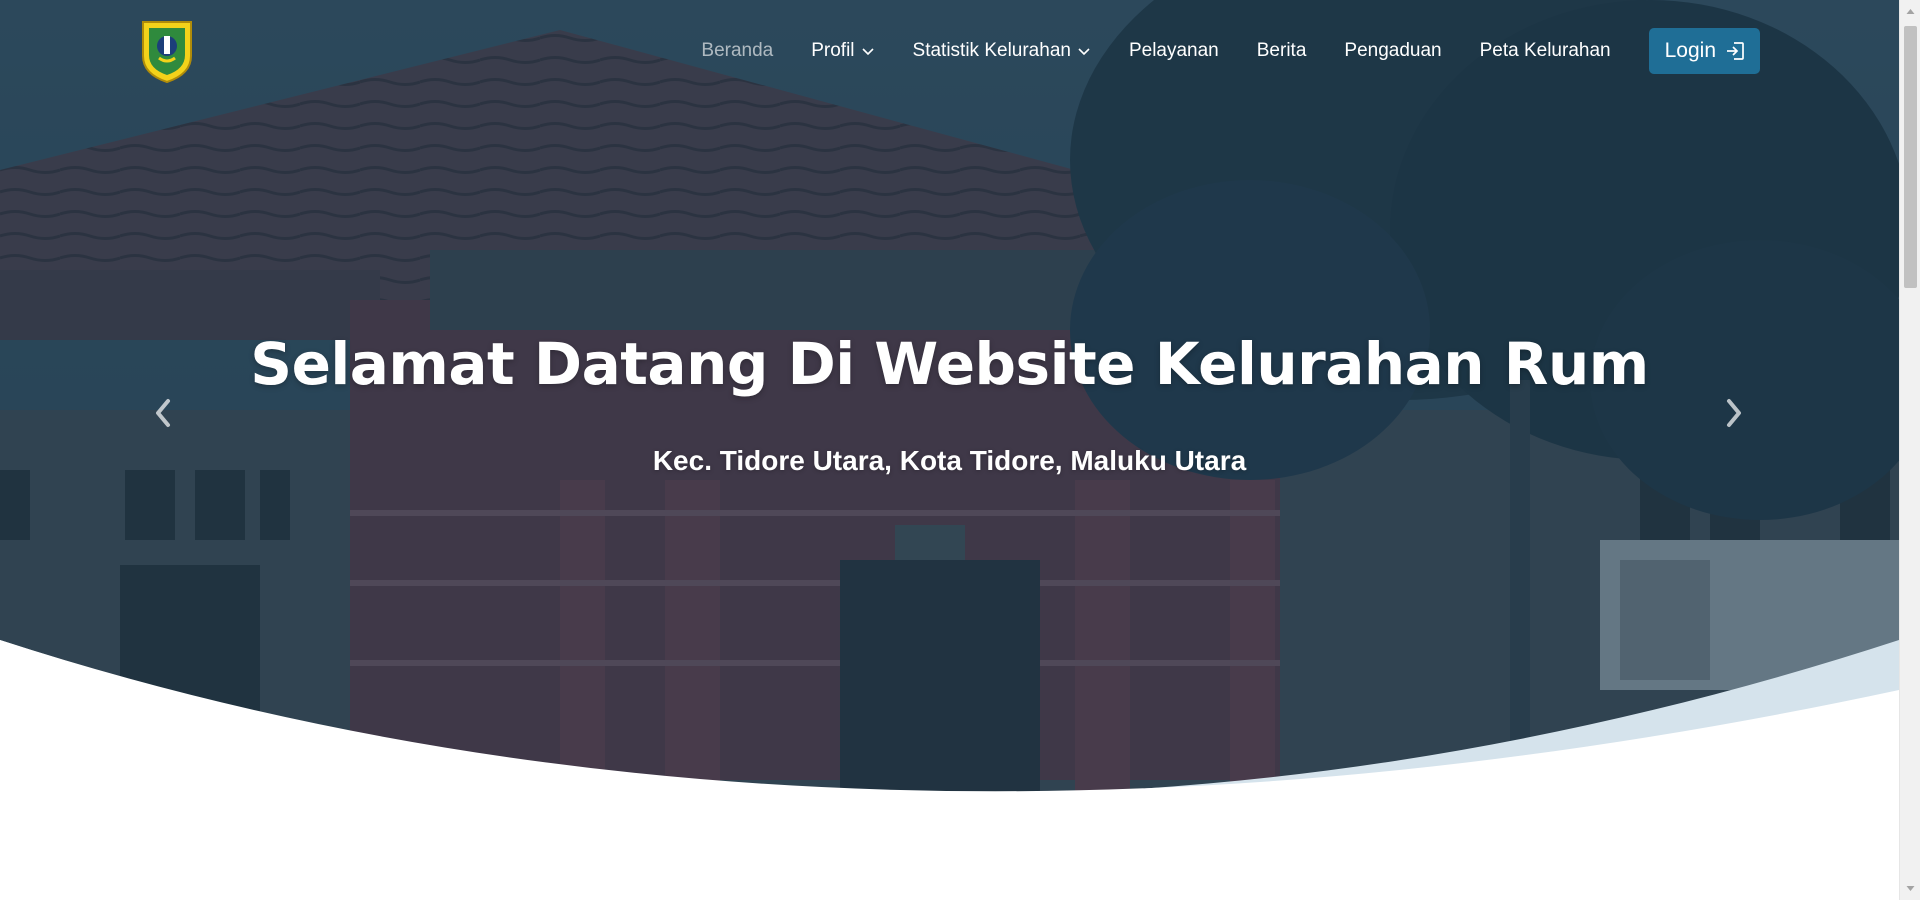  Describe the element at coordinates (1910, 888) in the screenshot. I see `scroll-down-arrow-icon` at that location.